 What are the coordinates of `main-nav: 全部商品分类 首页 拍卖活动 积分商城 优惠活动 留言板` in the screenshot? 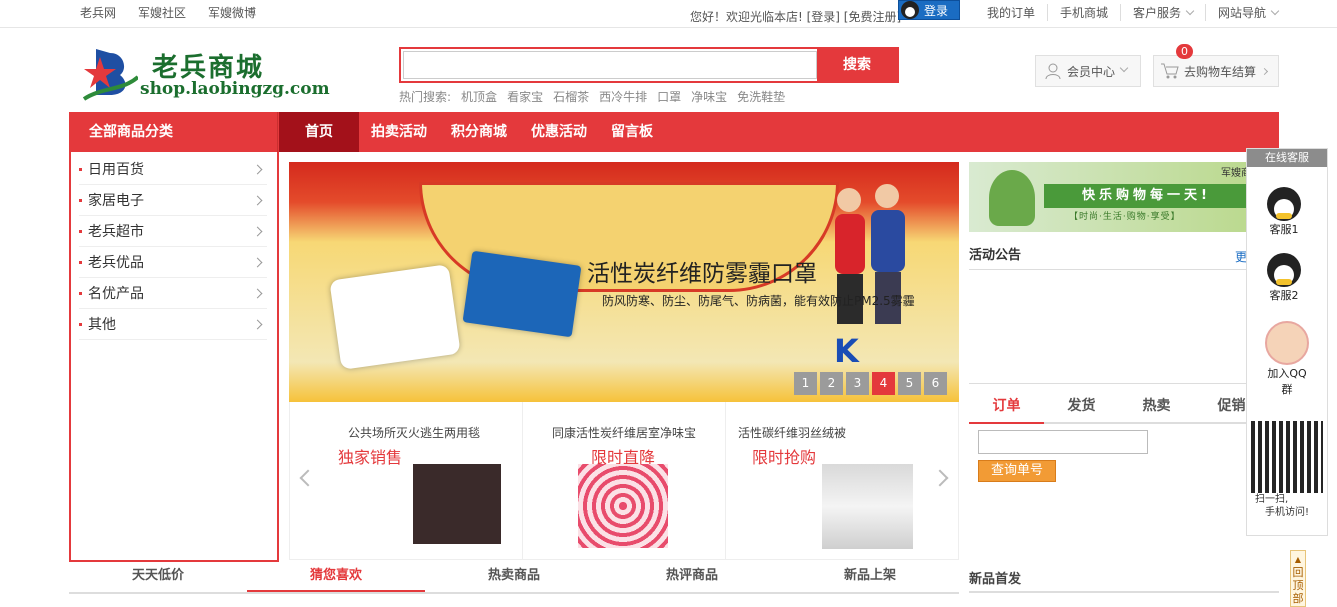 It's located at (674, 132).